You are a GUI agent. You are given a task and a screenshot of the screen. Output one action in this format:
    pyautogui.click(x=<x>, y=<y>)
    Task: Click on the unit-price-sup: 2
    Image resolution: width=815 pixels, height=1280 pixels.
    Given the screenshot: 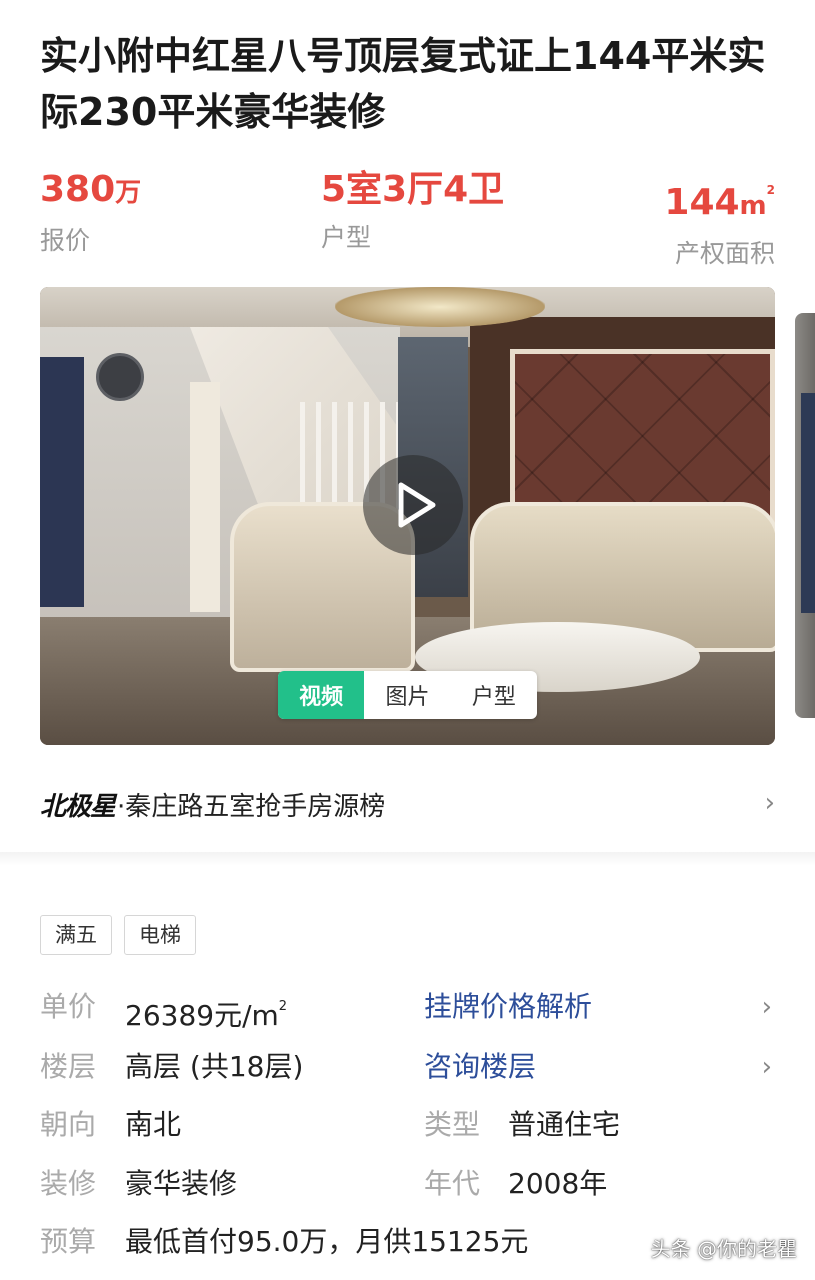 What is the action you would take?
    pyautogui.click(x=283, y=1006)
    